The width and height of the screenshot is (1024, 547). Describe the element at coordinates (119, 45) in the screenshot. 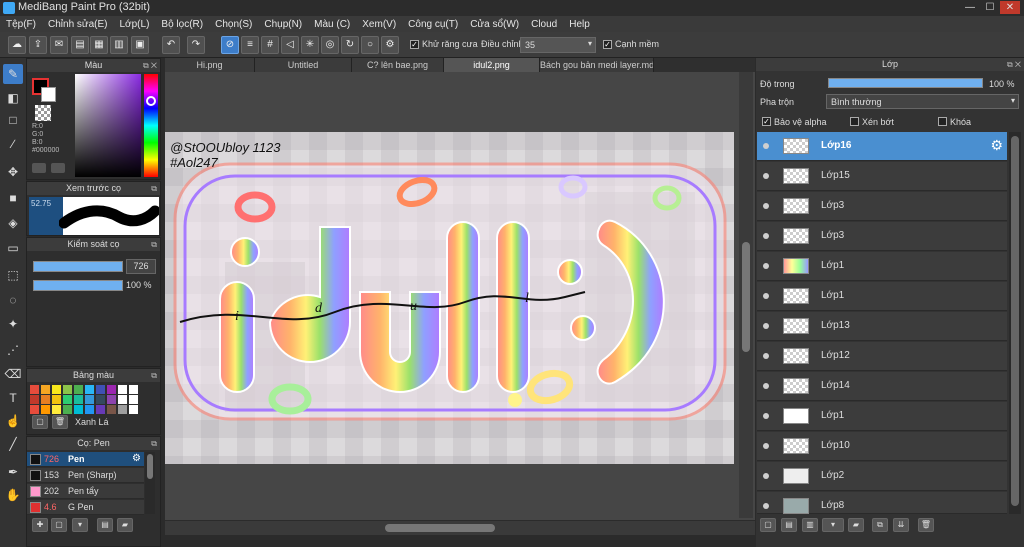

I see `grid-icon: ▥` at that location.